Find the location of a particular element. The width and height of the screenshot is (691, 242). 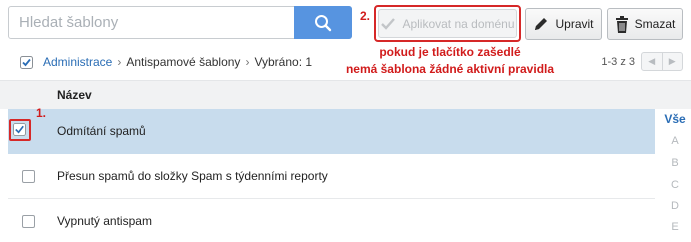

delete-button-label: Smazat is located at coordinates (655, 24).